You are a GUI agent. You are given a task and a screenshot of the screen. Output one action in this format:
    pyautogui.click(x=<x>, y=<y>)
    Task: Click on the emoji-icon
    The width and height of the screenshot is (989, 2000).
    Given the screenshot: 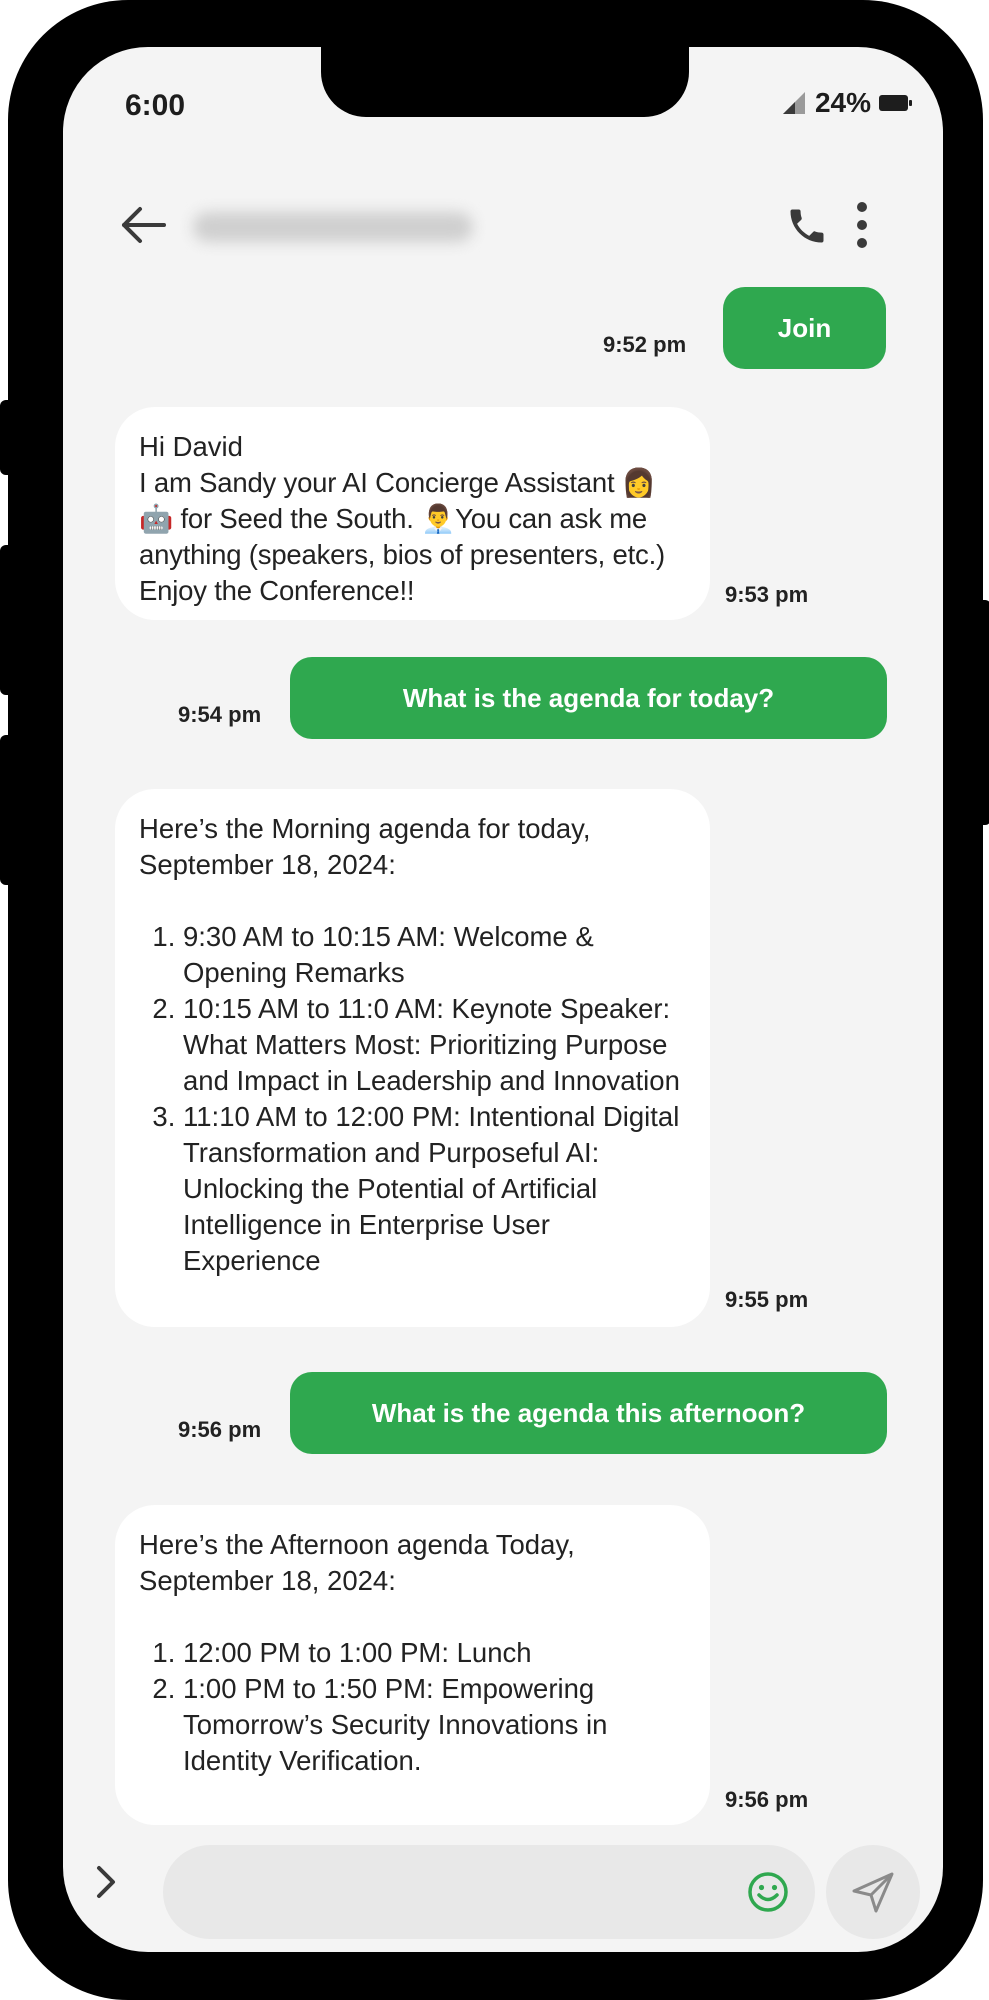 What is the action you would take?
    pyautogui.click(x=768, y=1892)
    